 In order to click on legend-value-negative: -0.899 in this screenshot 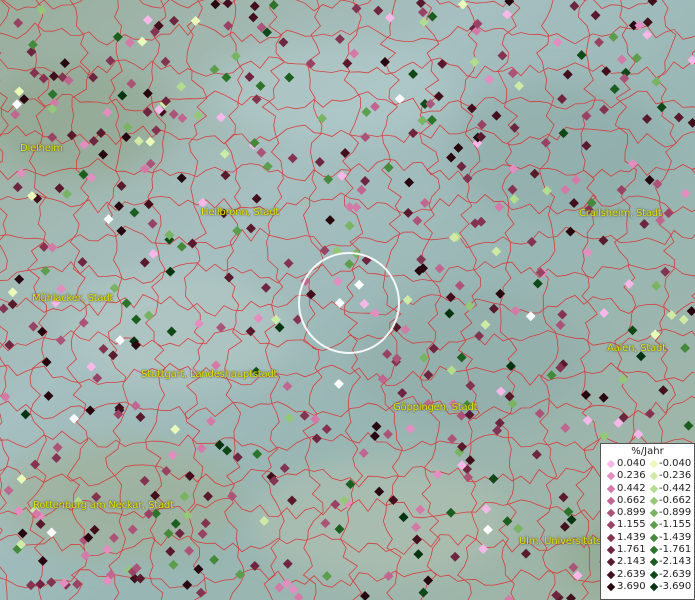, I will do `click(675, 513)`.